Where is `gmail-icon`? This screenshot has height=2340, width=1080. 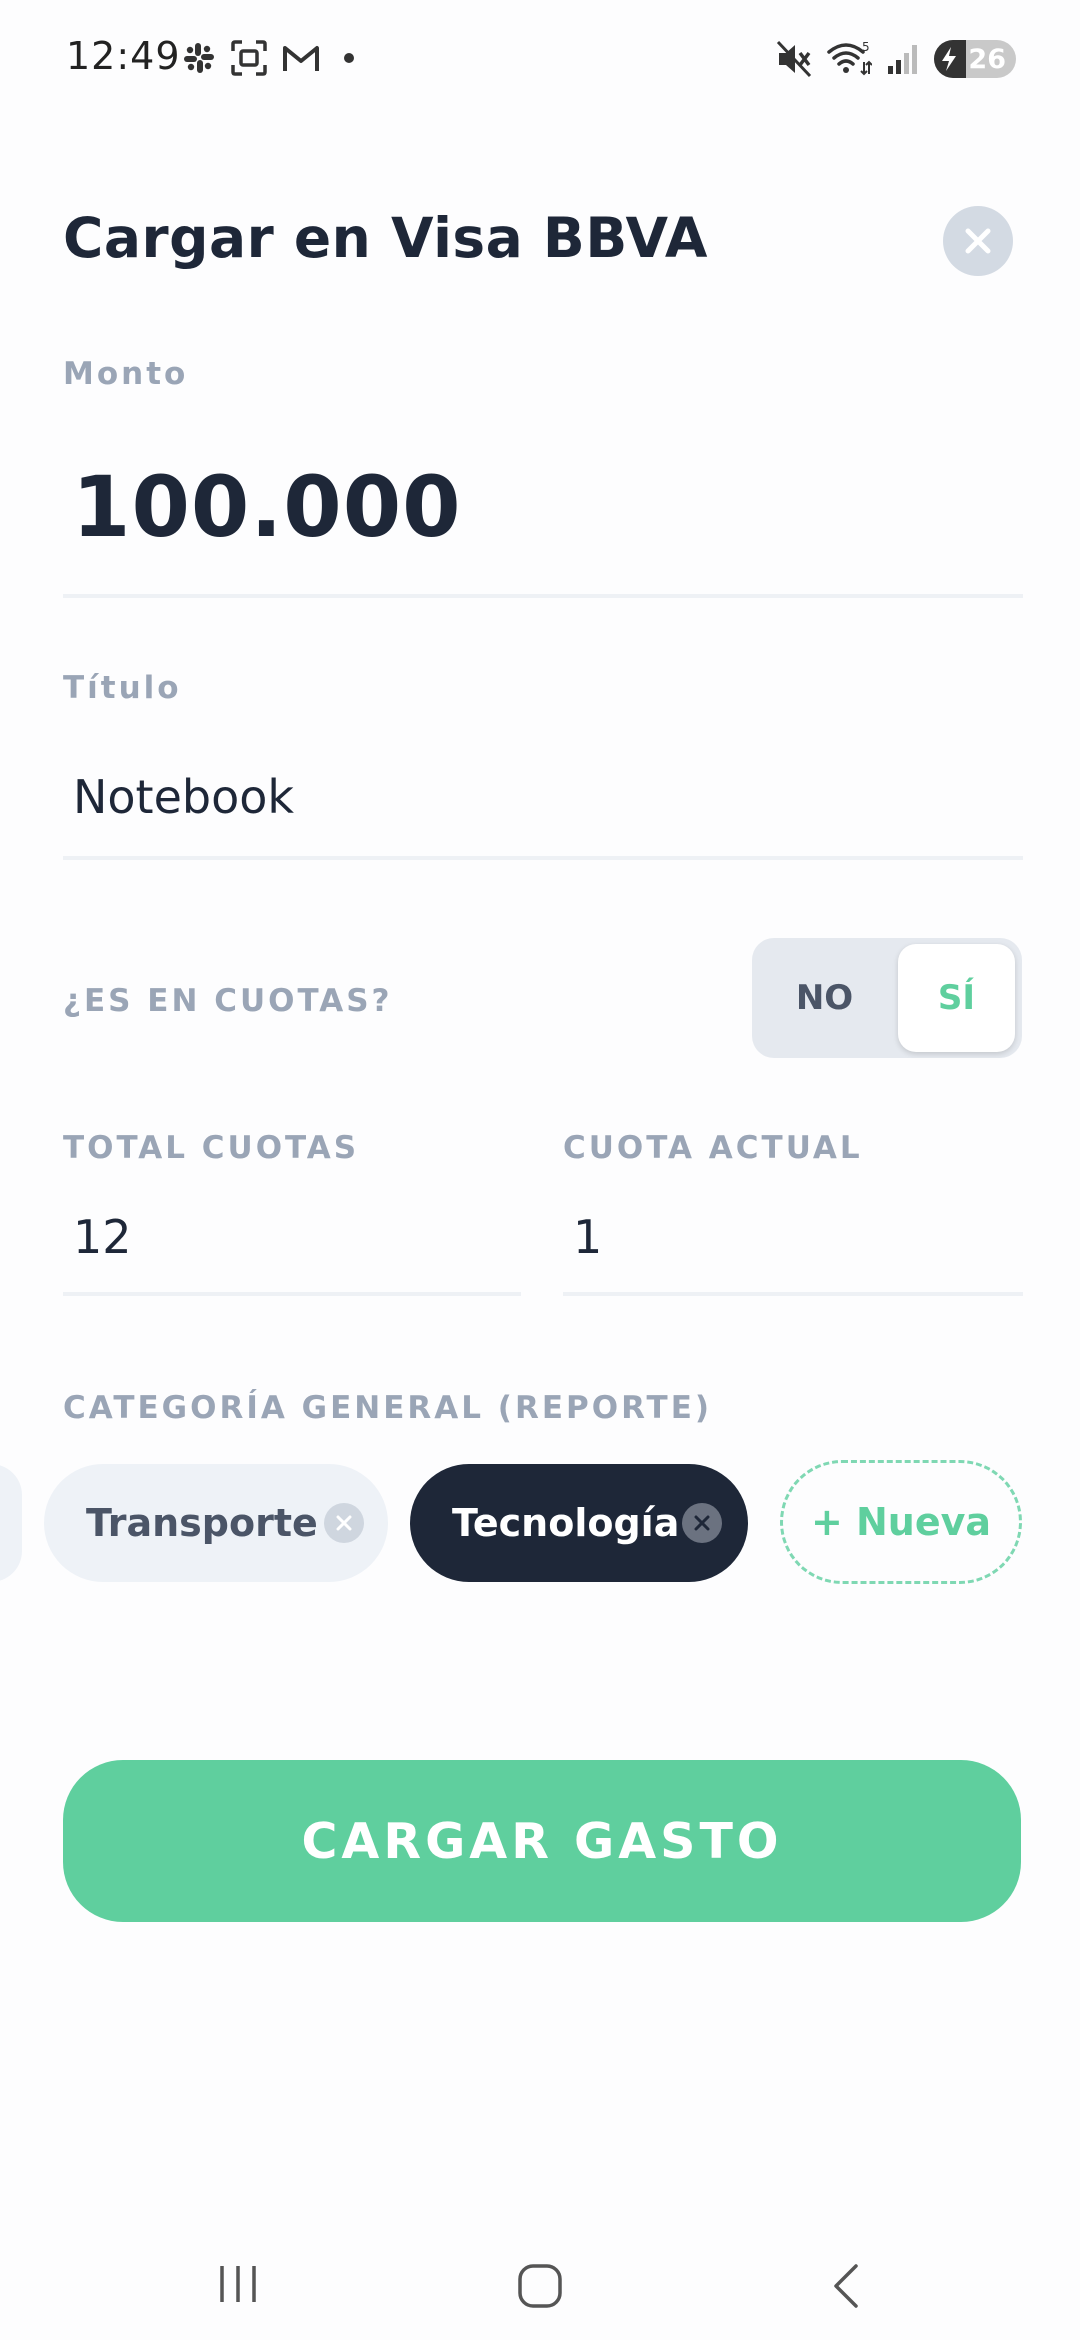
gmail-icon is located at coordinates (301, 58).